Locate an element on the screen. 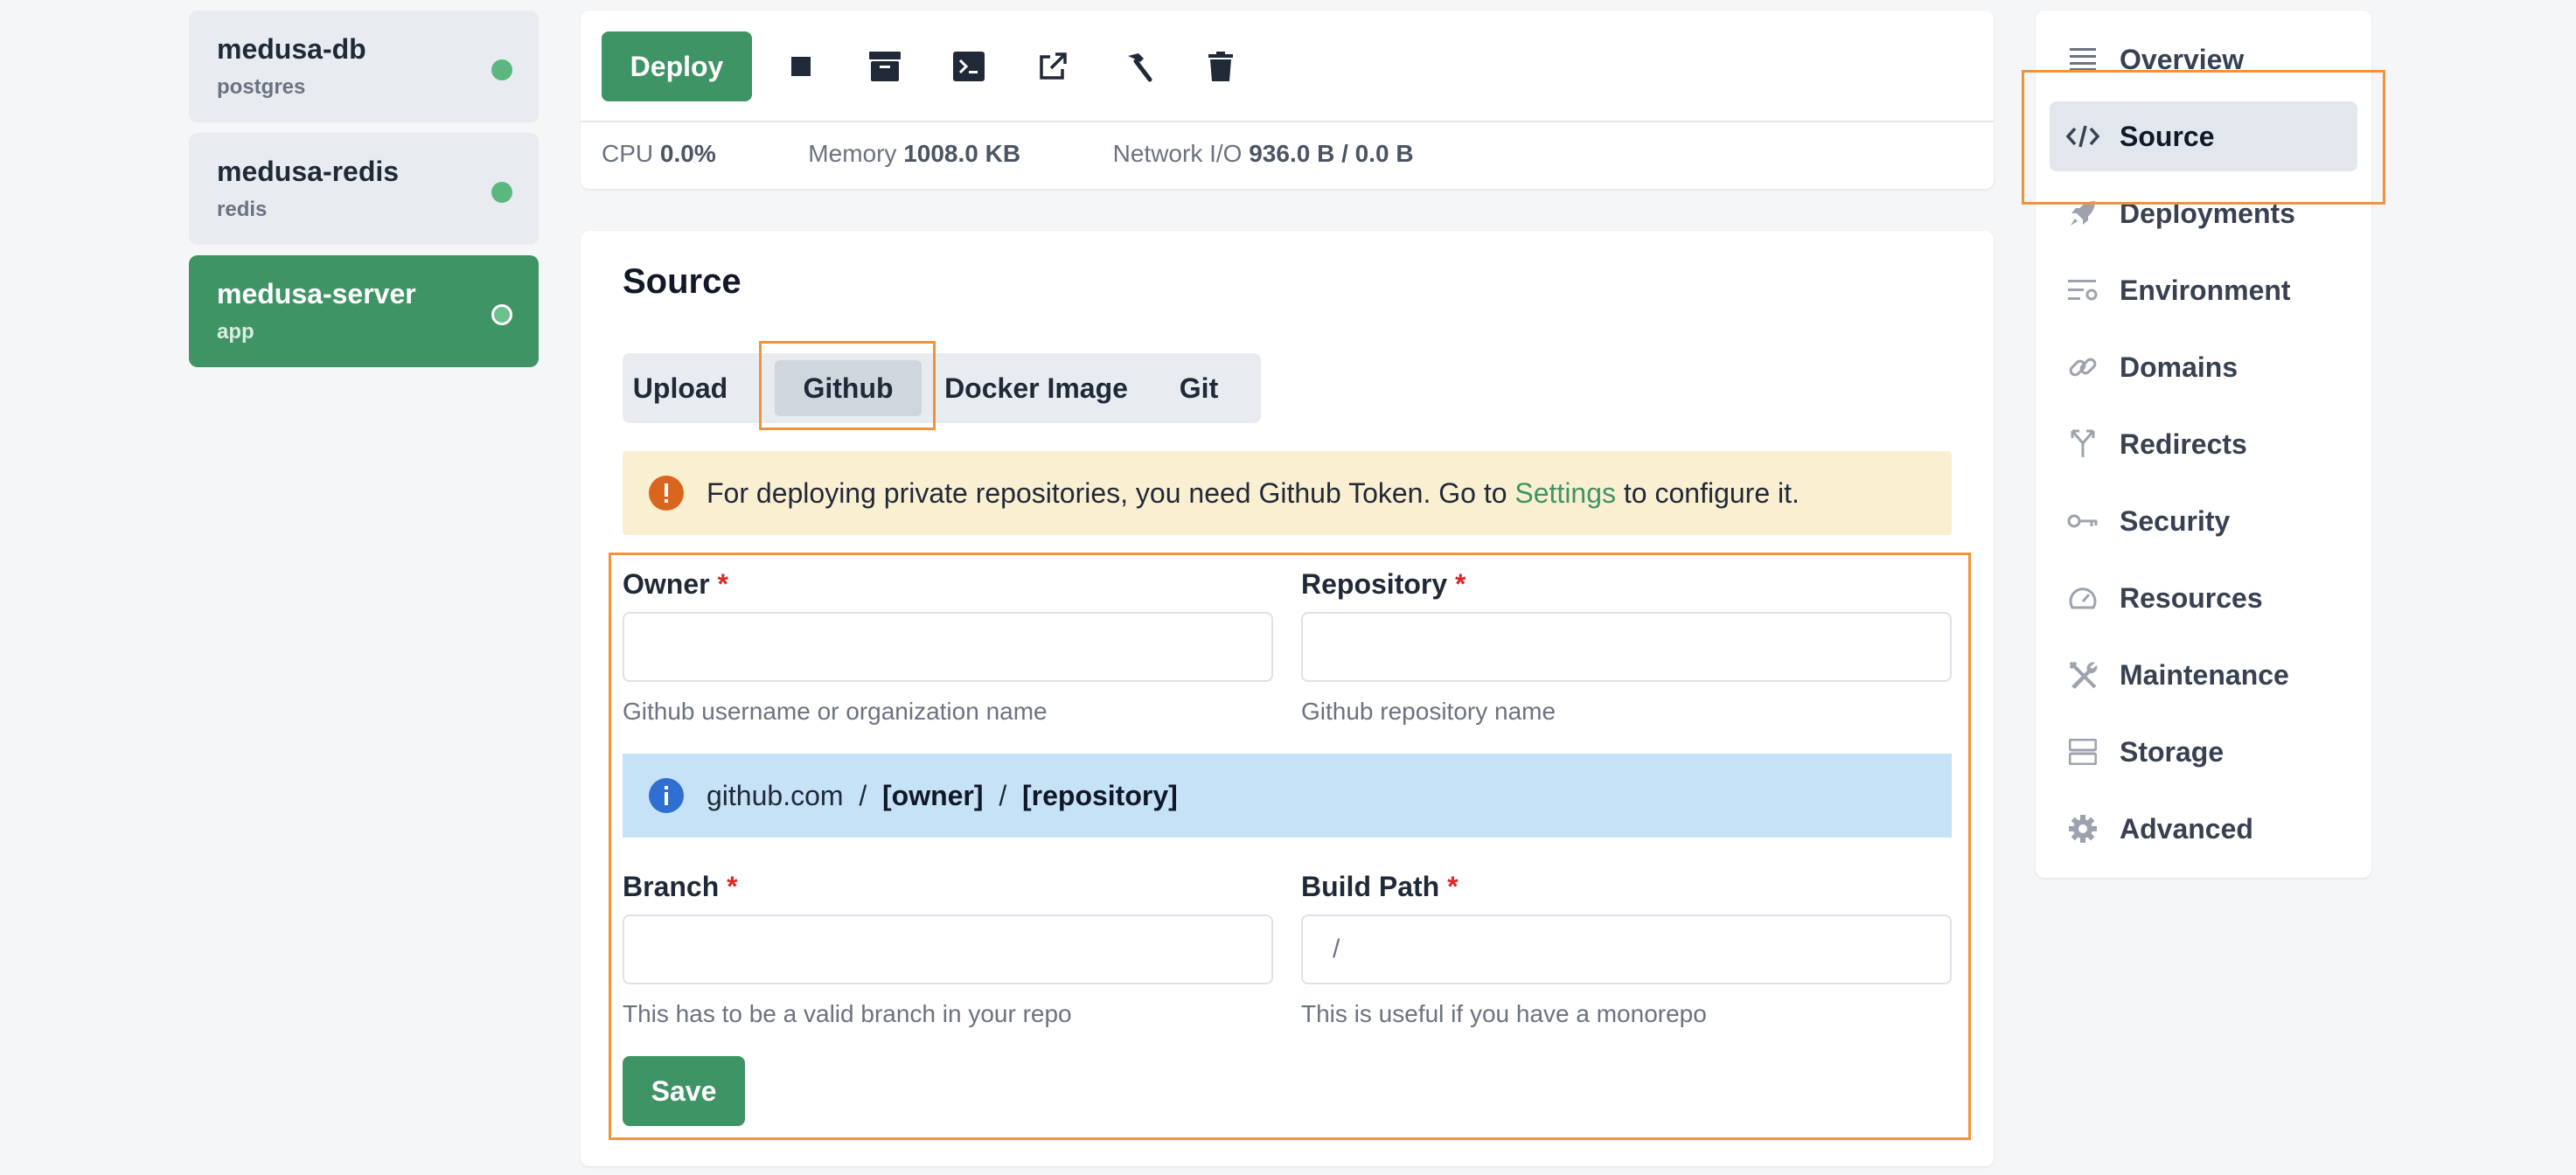 This screenshot has width=2576, height=1175. tab-docker-image: Docker Image is located at coordinates (1036, 388).